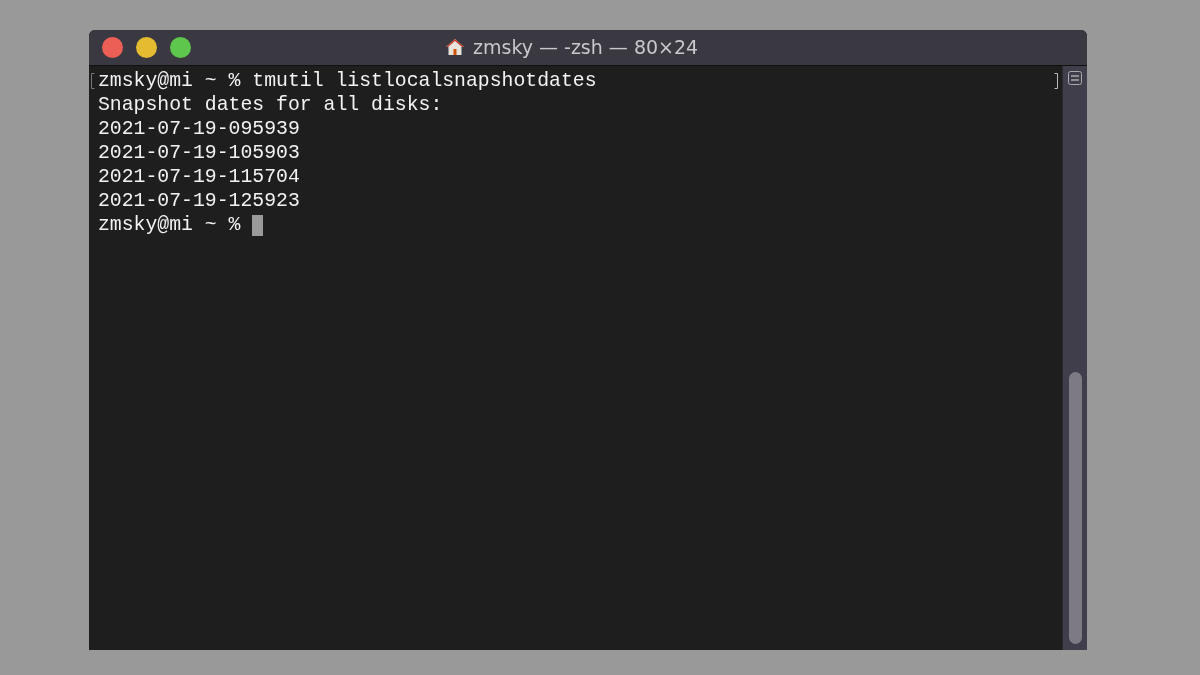  What do you see at coordinates (270, 105) in the screenshot?
I see `terminal-line: Snapshot dates for all disks:` at bounding box center [270, 105].